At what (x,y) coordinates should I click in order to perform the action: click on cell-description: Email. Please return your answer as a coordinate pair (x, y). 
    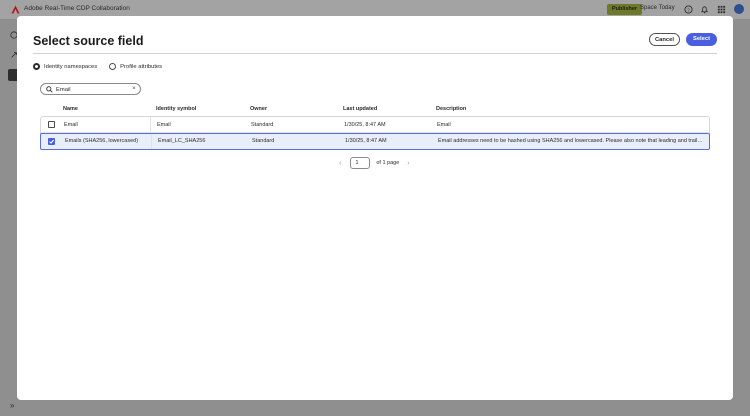
    Looking at the image, I should click on (444, 125).